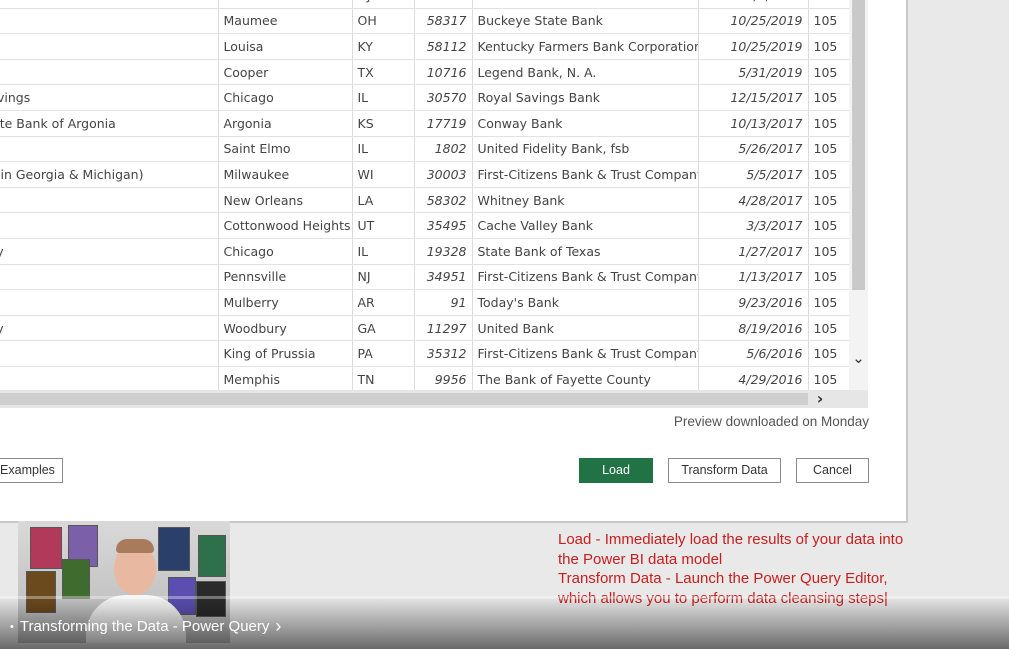 The image size is (1009, 649). I want to click on city-cell: Cooper, so click(285, 72).